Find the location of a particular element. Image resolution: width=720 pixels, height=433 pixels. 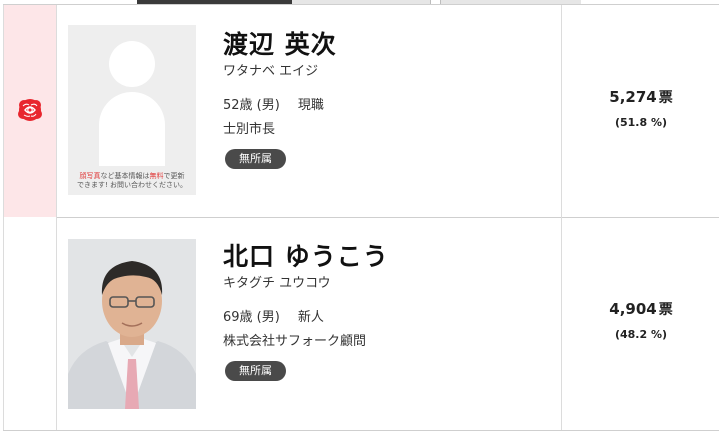

candidate-kana: ワタナベ エイジ is located at coordinates (271, 71).